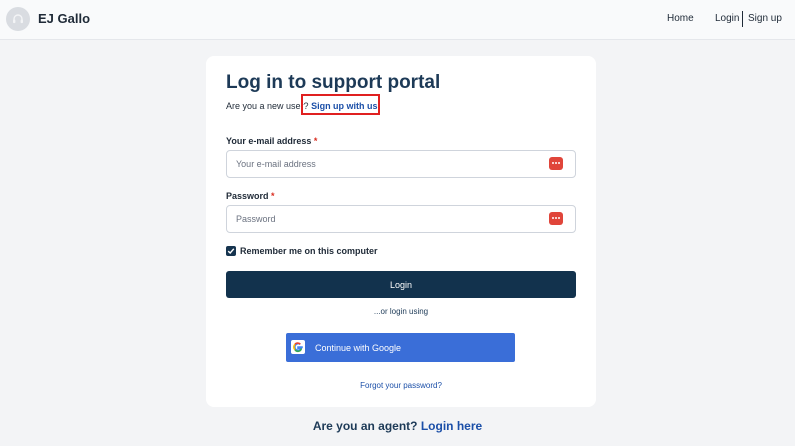 This screenshot has width=795, height=446. I want to click on new-user-text: Are you a new user?, so click(267, 106).